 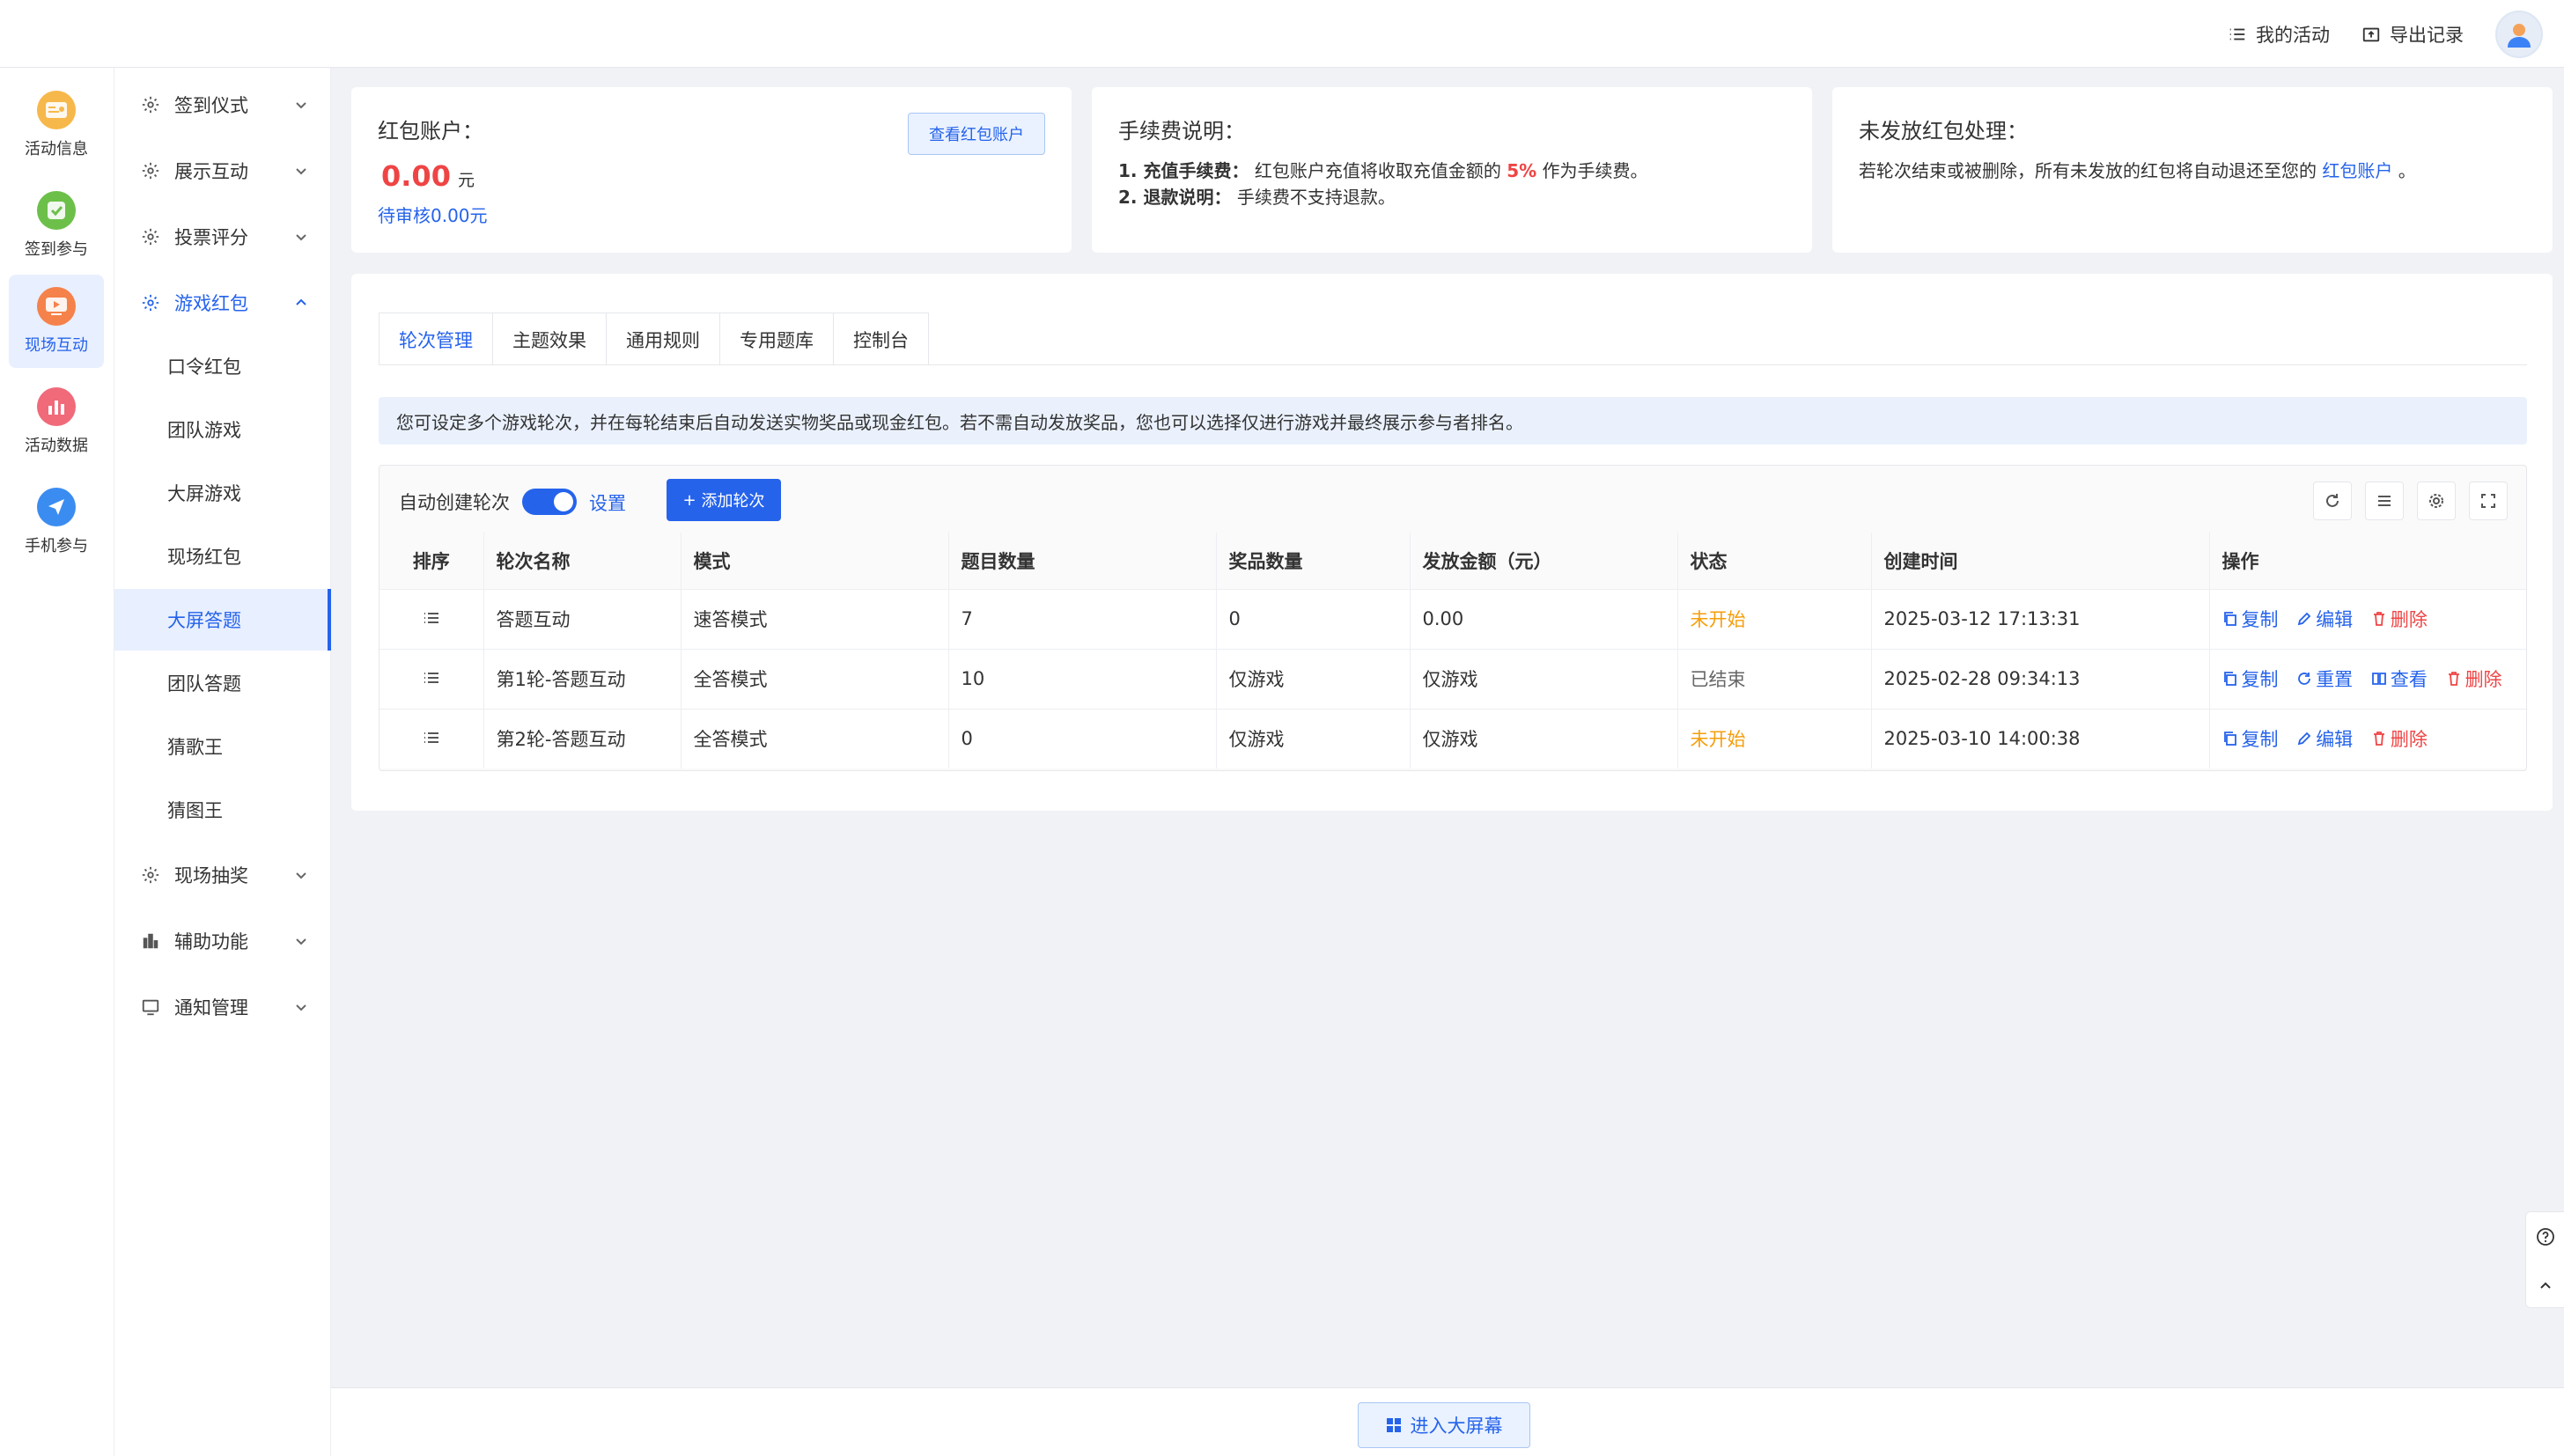 I want to click on nav-item-live-interaction: 现场互动, so click(x=57, y=321).